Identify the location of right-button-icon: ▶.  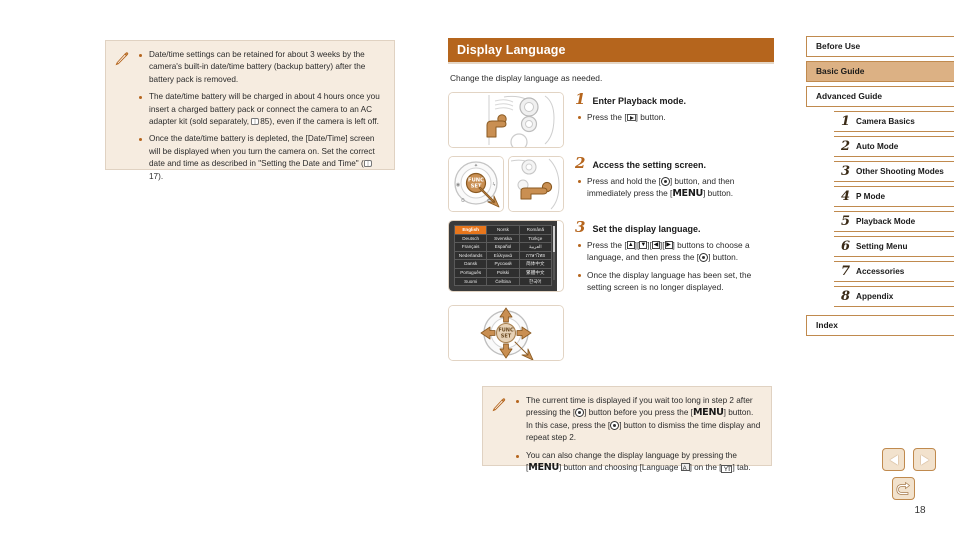
(668, 245).